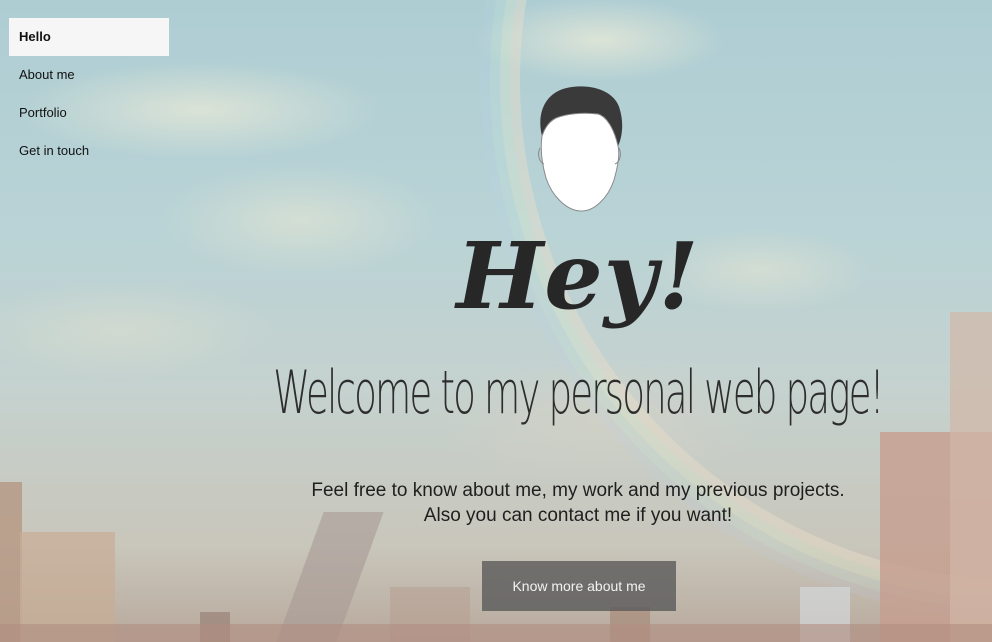 Image resolution: width=992 pixels, height=642 pixels. What do you see at coordinates (578, 276) in the screenshot?
I see `greeting-heading: Hey!` at bounding box center [578, 276].